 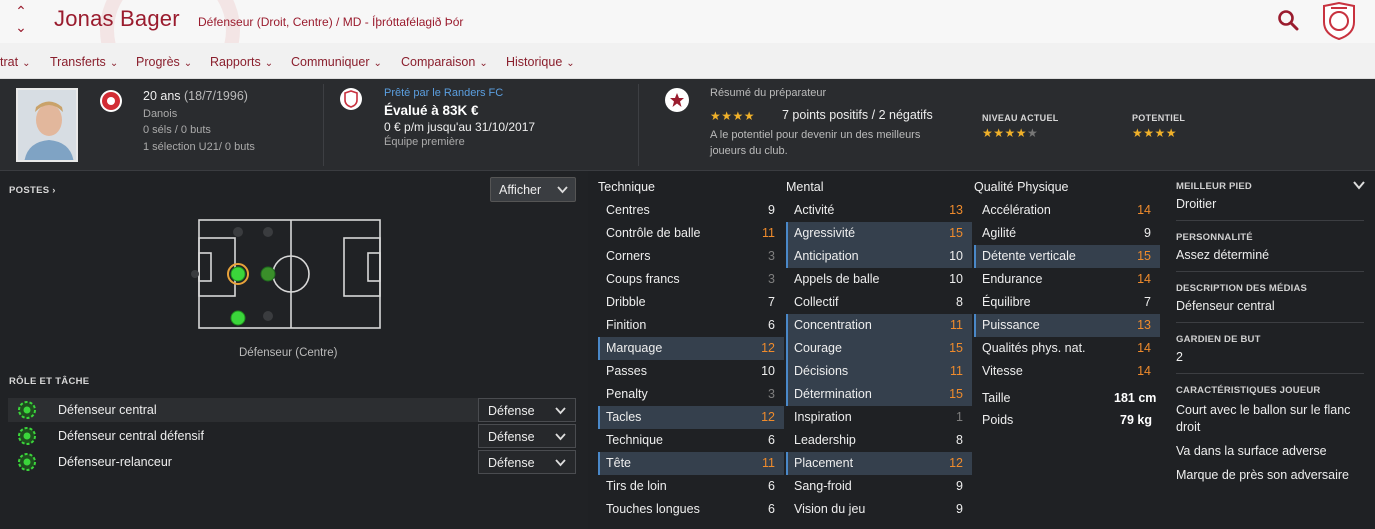 I want to click on role-row: Défenseur-relanceur Défense, so click(x=292, y=462).